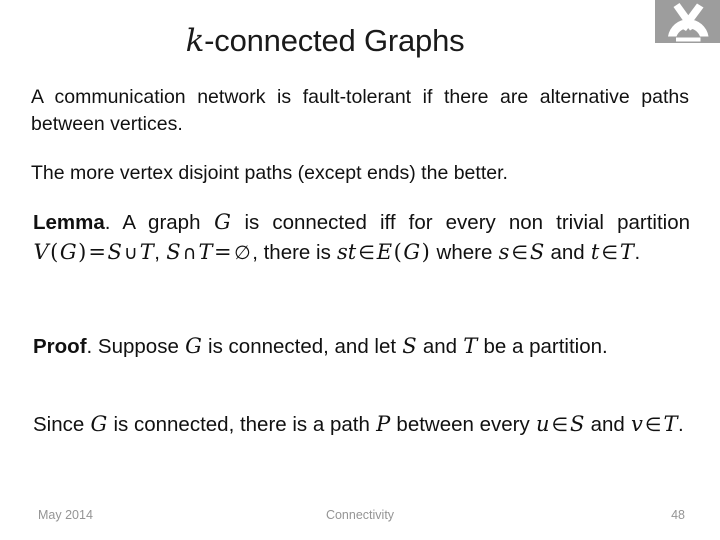 This screenshot has height=540, width=720. What do you see at coordinates (383, 424) in the screenshot?
I see `since-var-P: P` at bounding box center [383, 424].